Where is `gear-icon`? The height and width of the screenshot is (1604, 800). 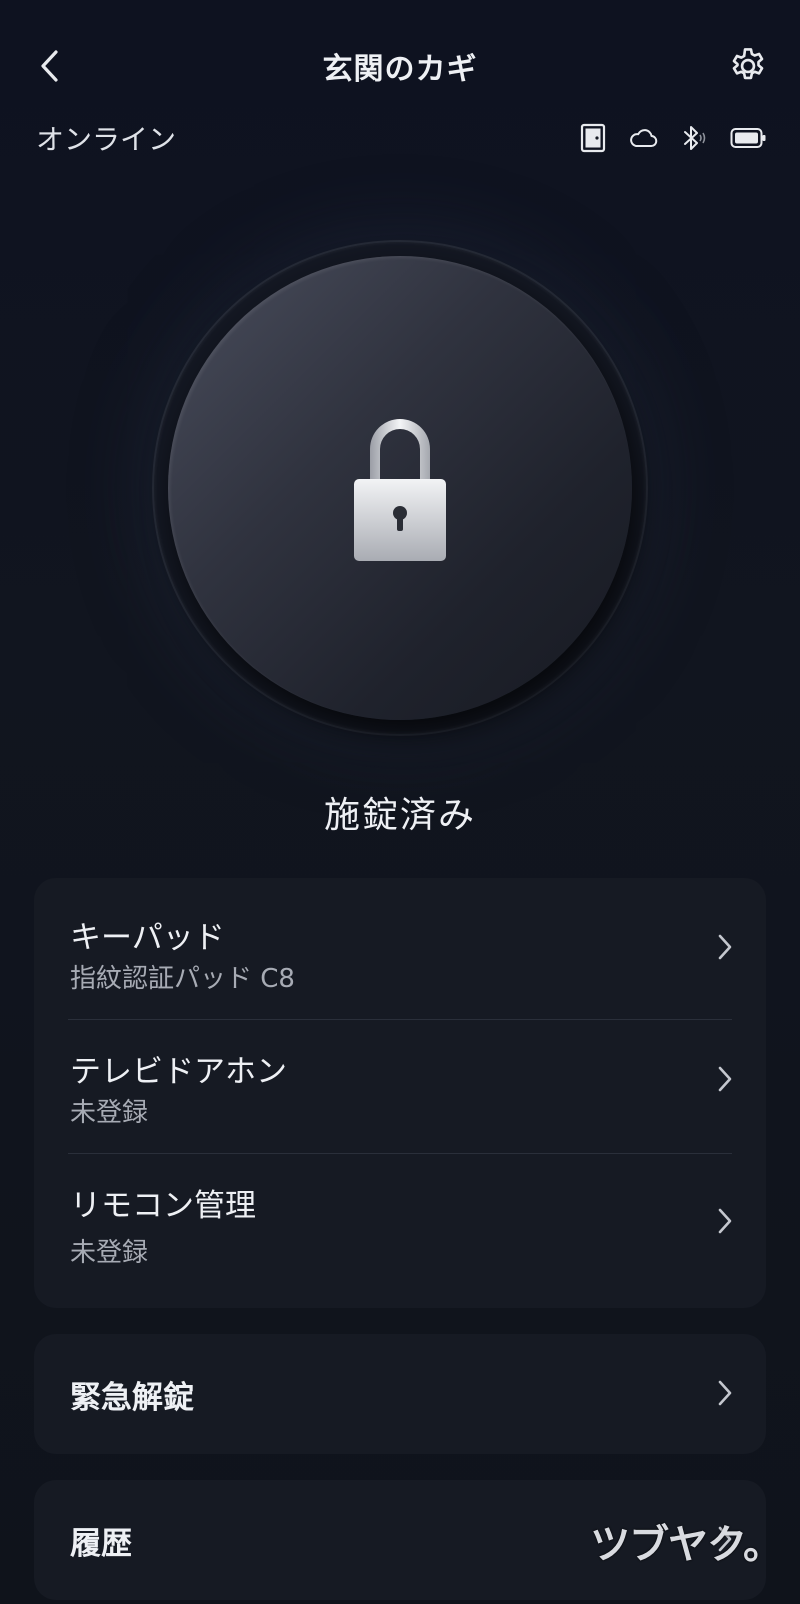
gear-icon is located at coordinates (748, 64).